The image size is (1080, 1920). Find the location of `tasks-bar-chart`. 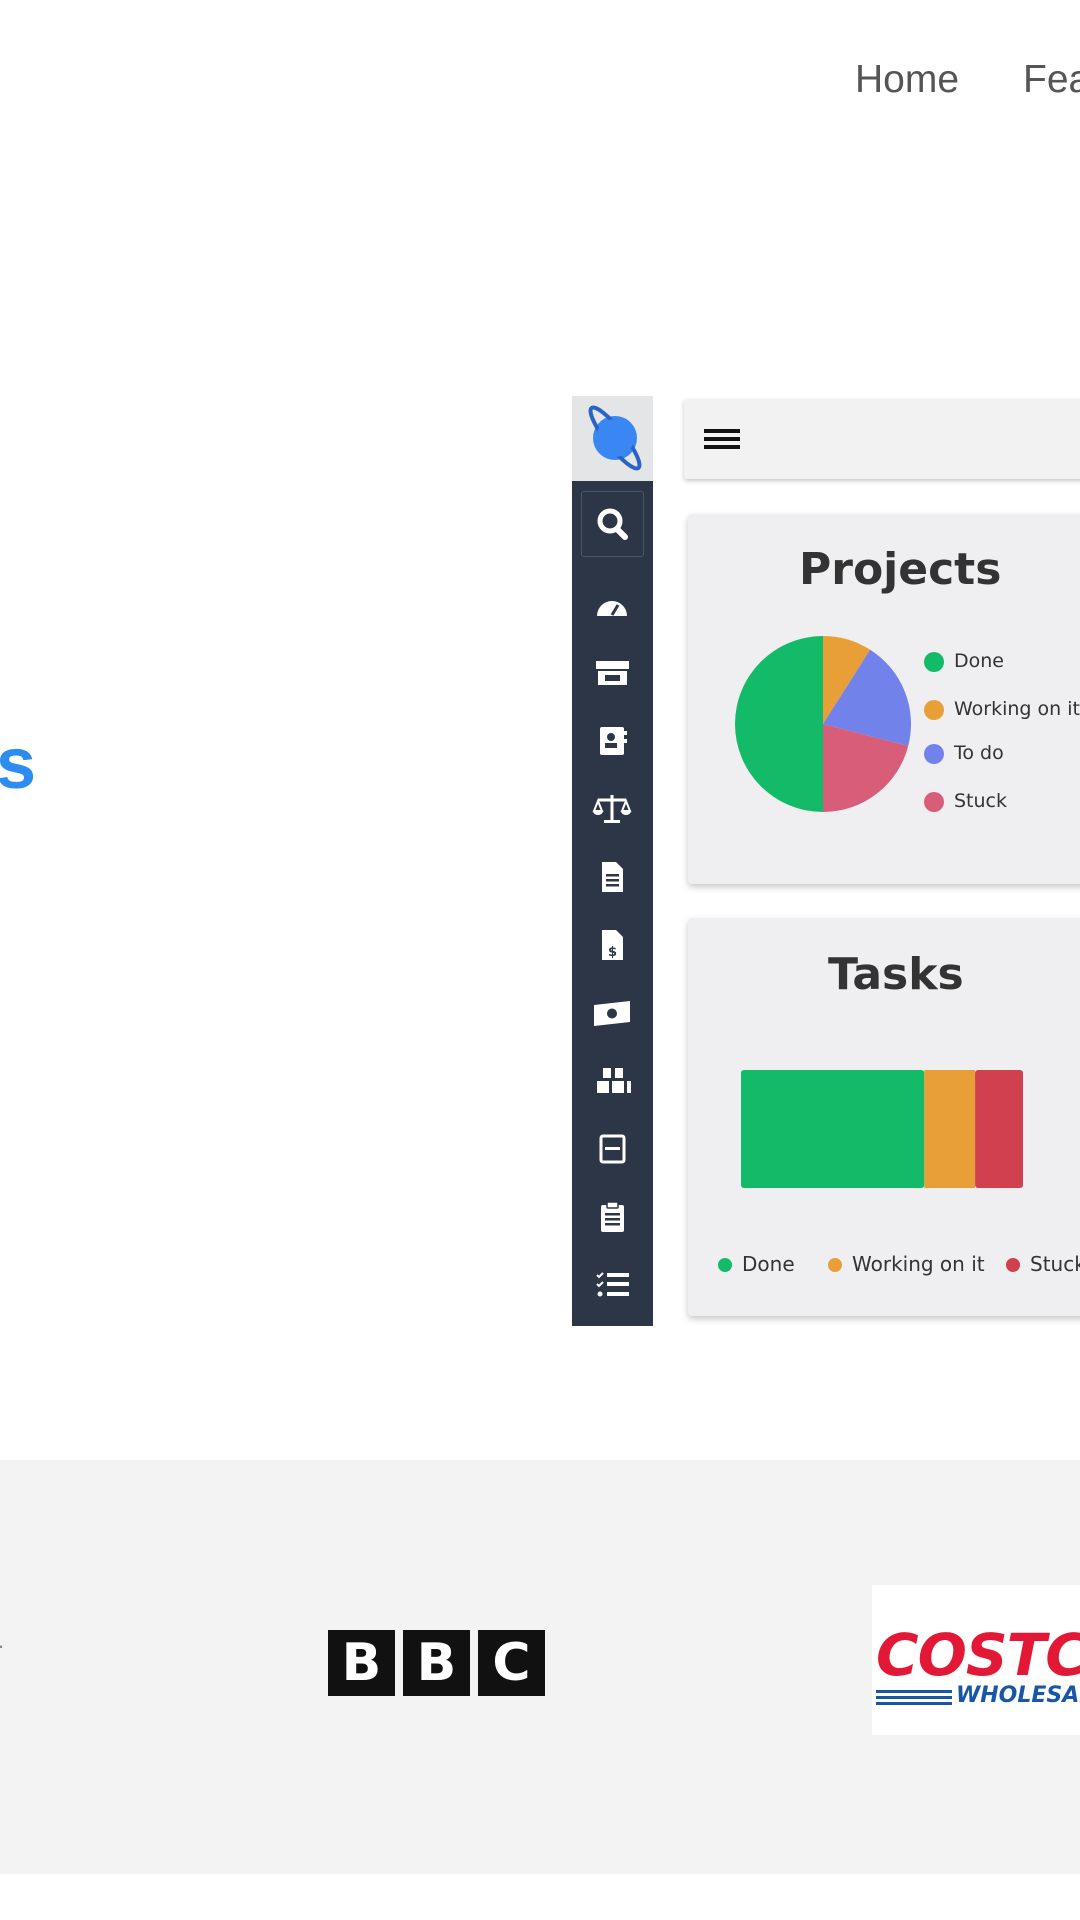

tasks-bar-chart is located at coordinates (882, 1129).